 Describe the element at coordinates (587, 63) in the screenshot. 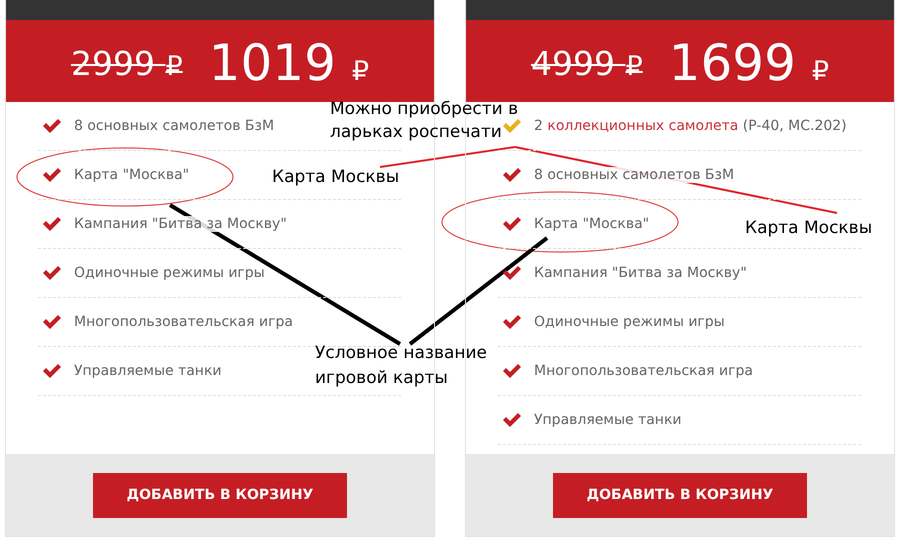

I see `old-price: 4999 ₽` at that location.